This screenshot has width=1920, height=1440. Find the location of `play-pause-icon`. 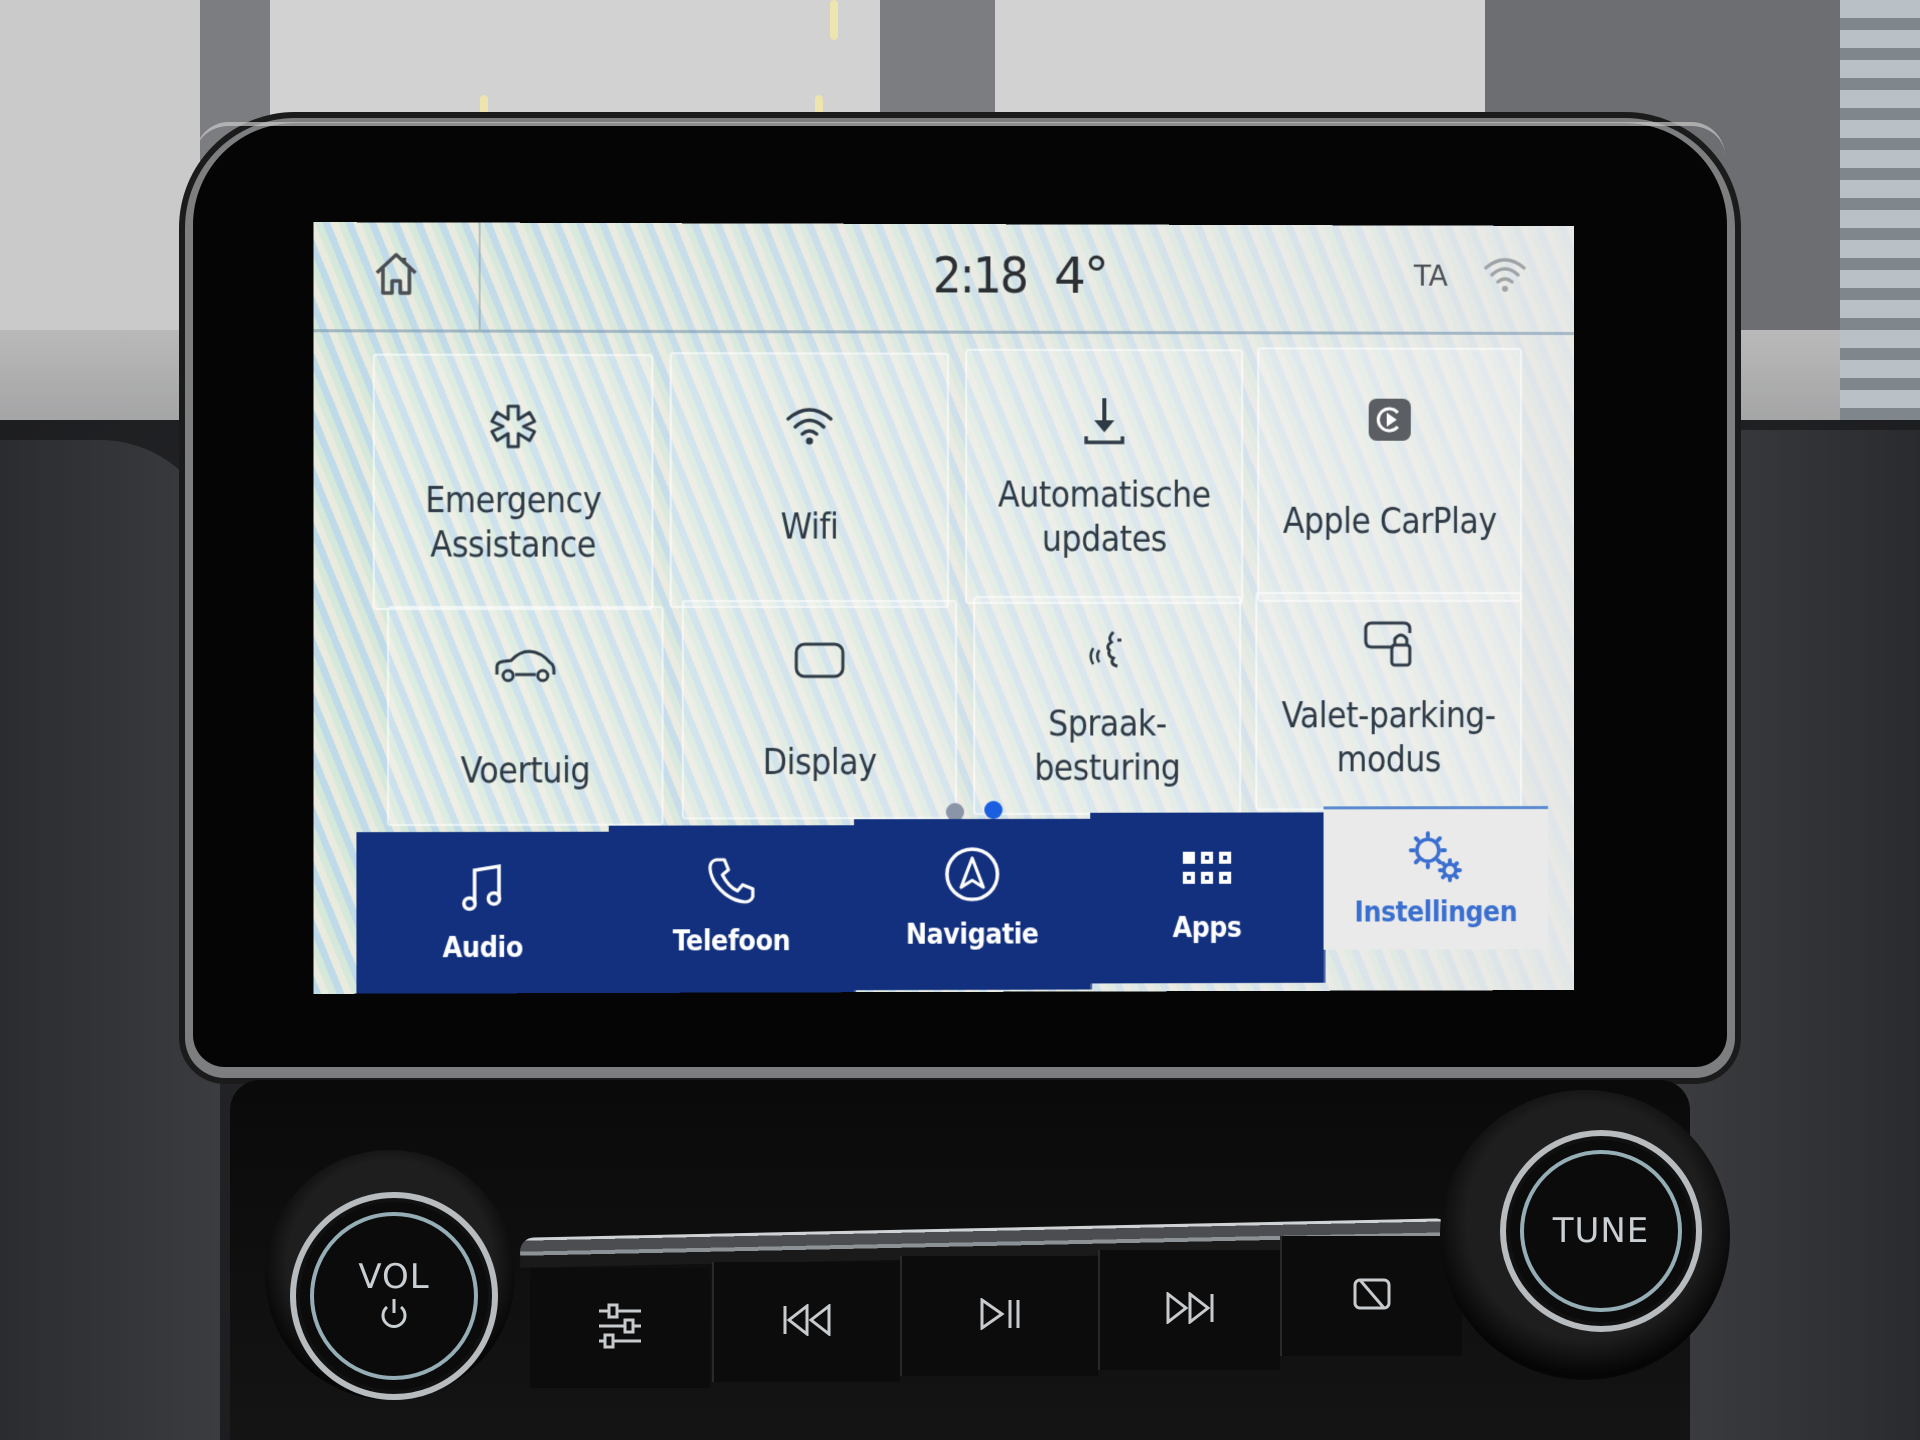

play-pause-icon is located at coordinates (1000, 1315).